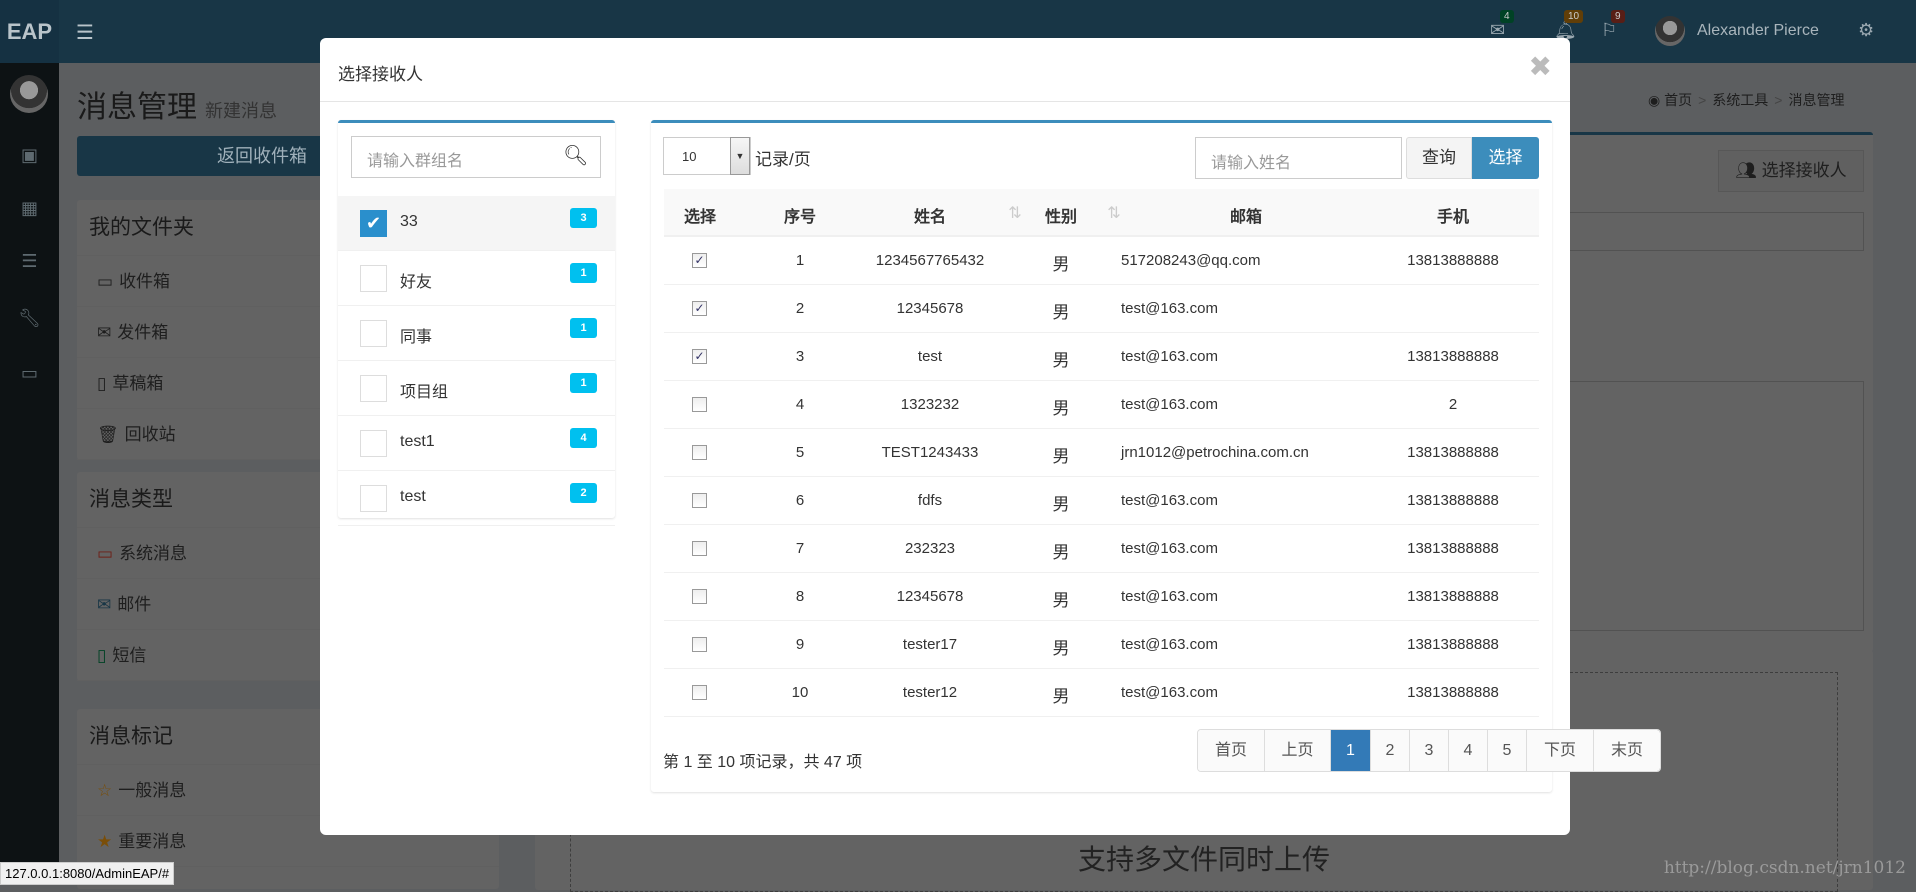 This screenshot has width=1916, height=892. I want to click on group-checkbox: ✔, so click(373, 223).